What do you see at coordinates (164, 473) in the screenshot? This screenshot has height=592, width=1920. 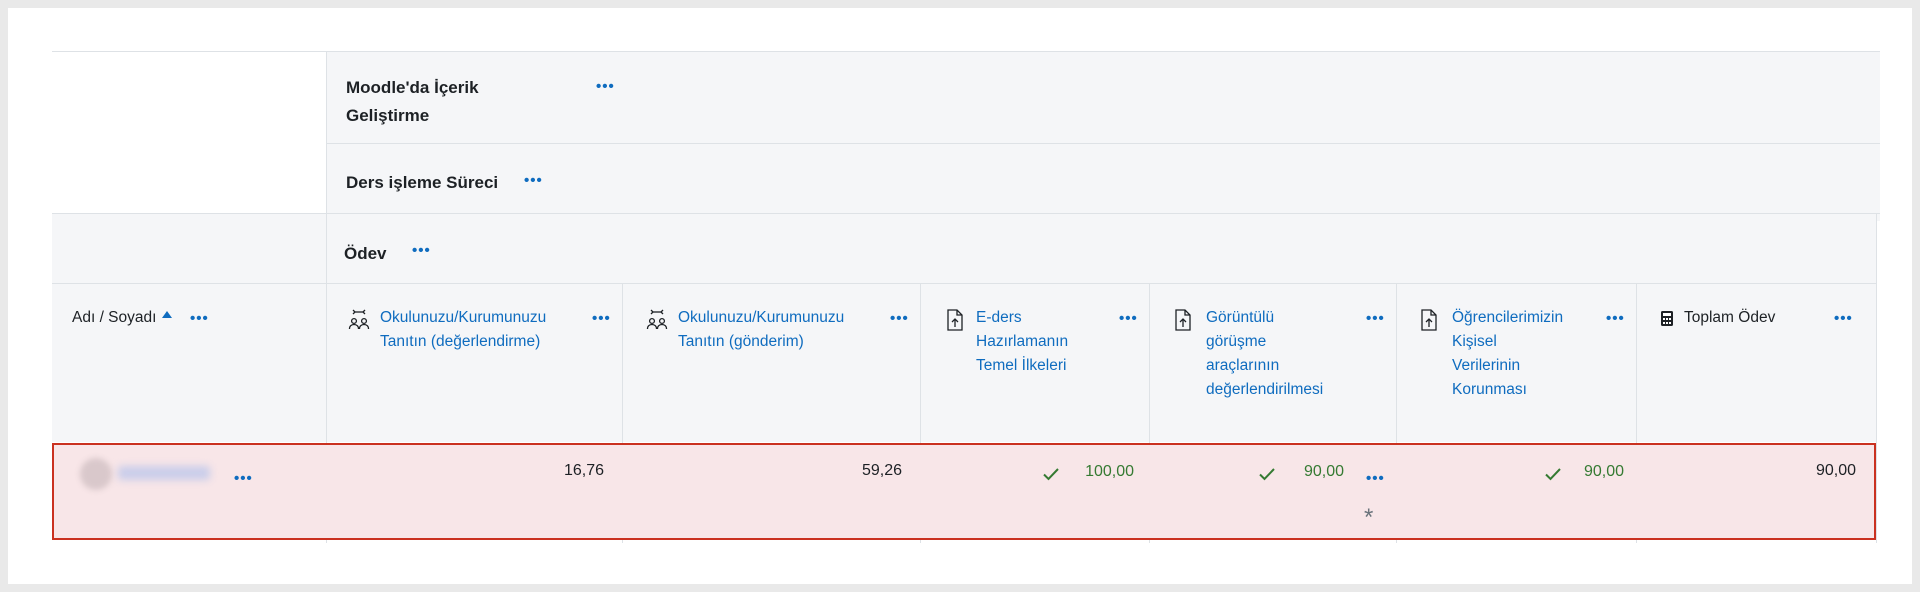 I see `student-name-link` at bounding box center [164, 473].